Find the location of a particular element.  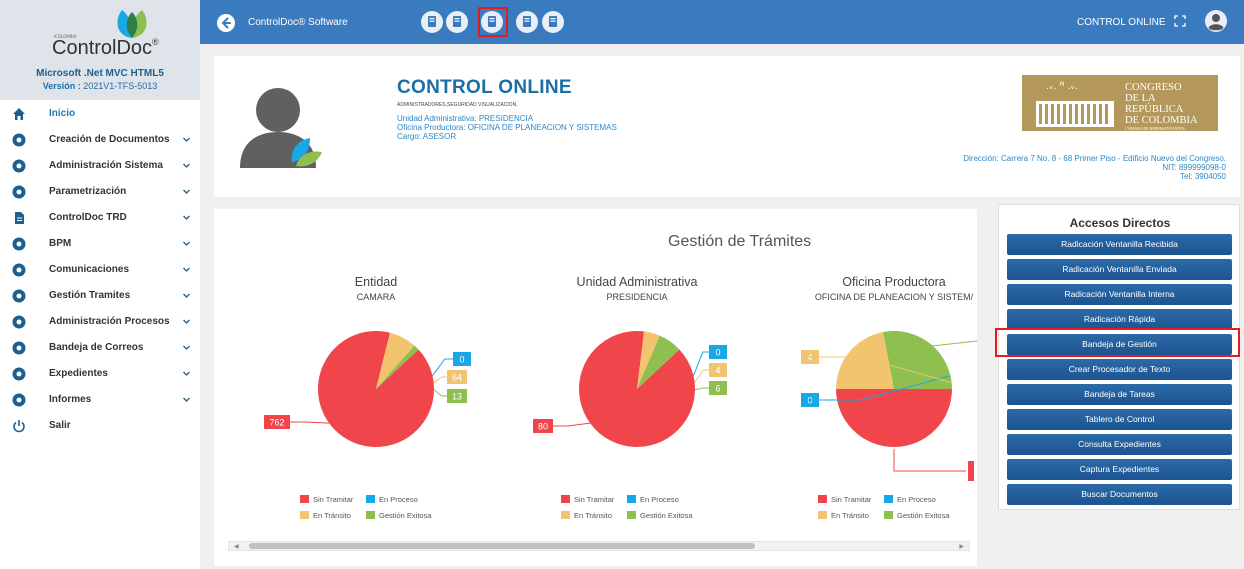

sidebar-item-comunicaciones: Comunicaciones is located at coordinates (100, 270).